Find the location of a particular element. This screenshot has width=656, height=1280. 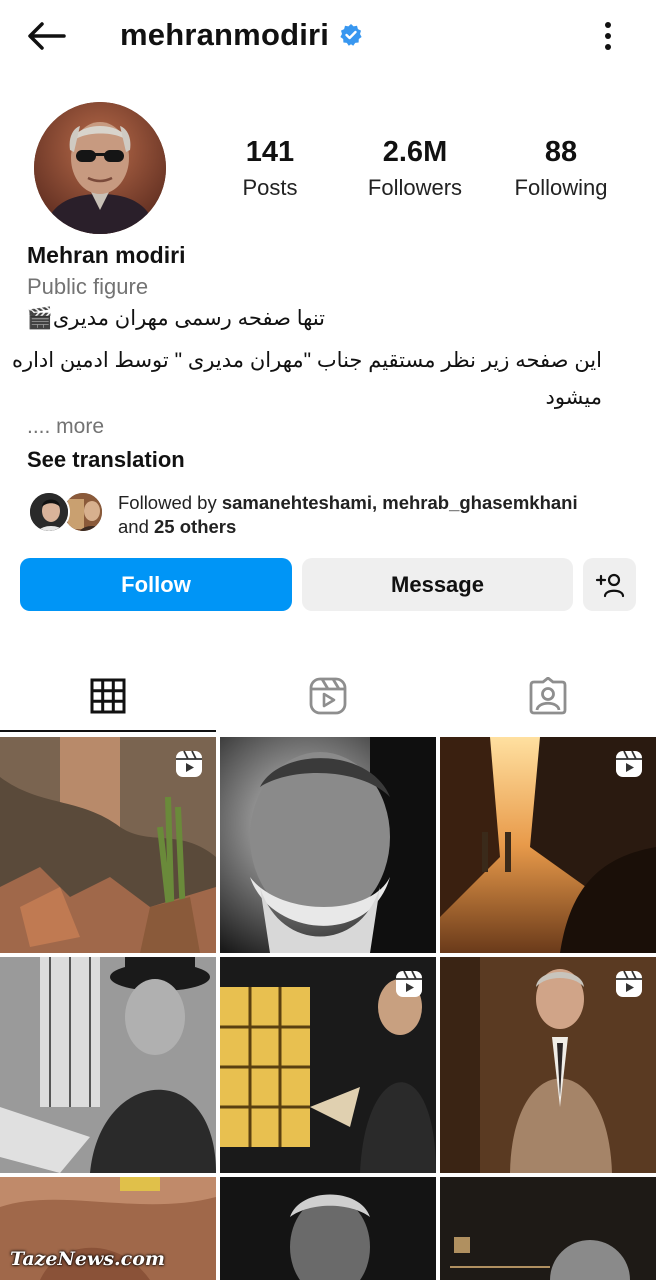

followed-by-others: 25 others is located at coordinates (195, 526).